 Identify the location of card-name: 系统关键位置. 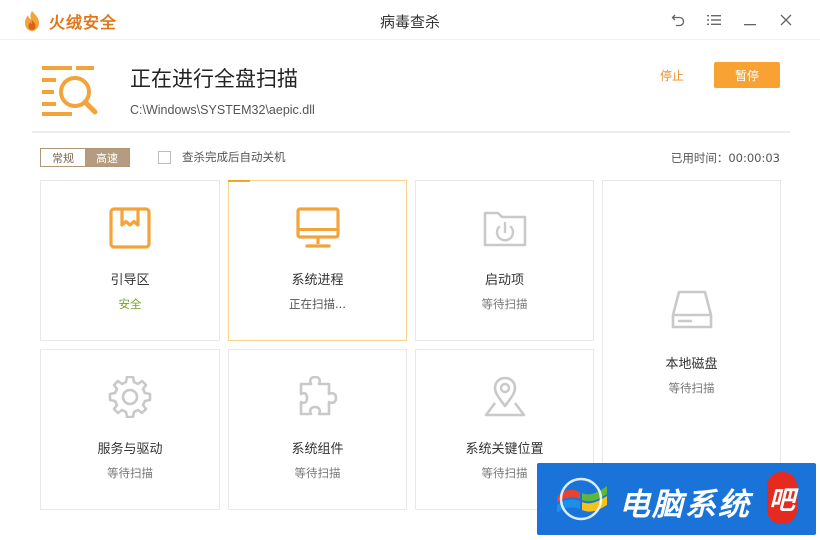
(504, 449).